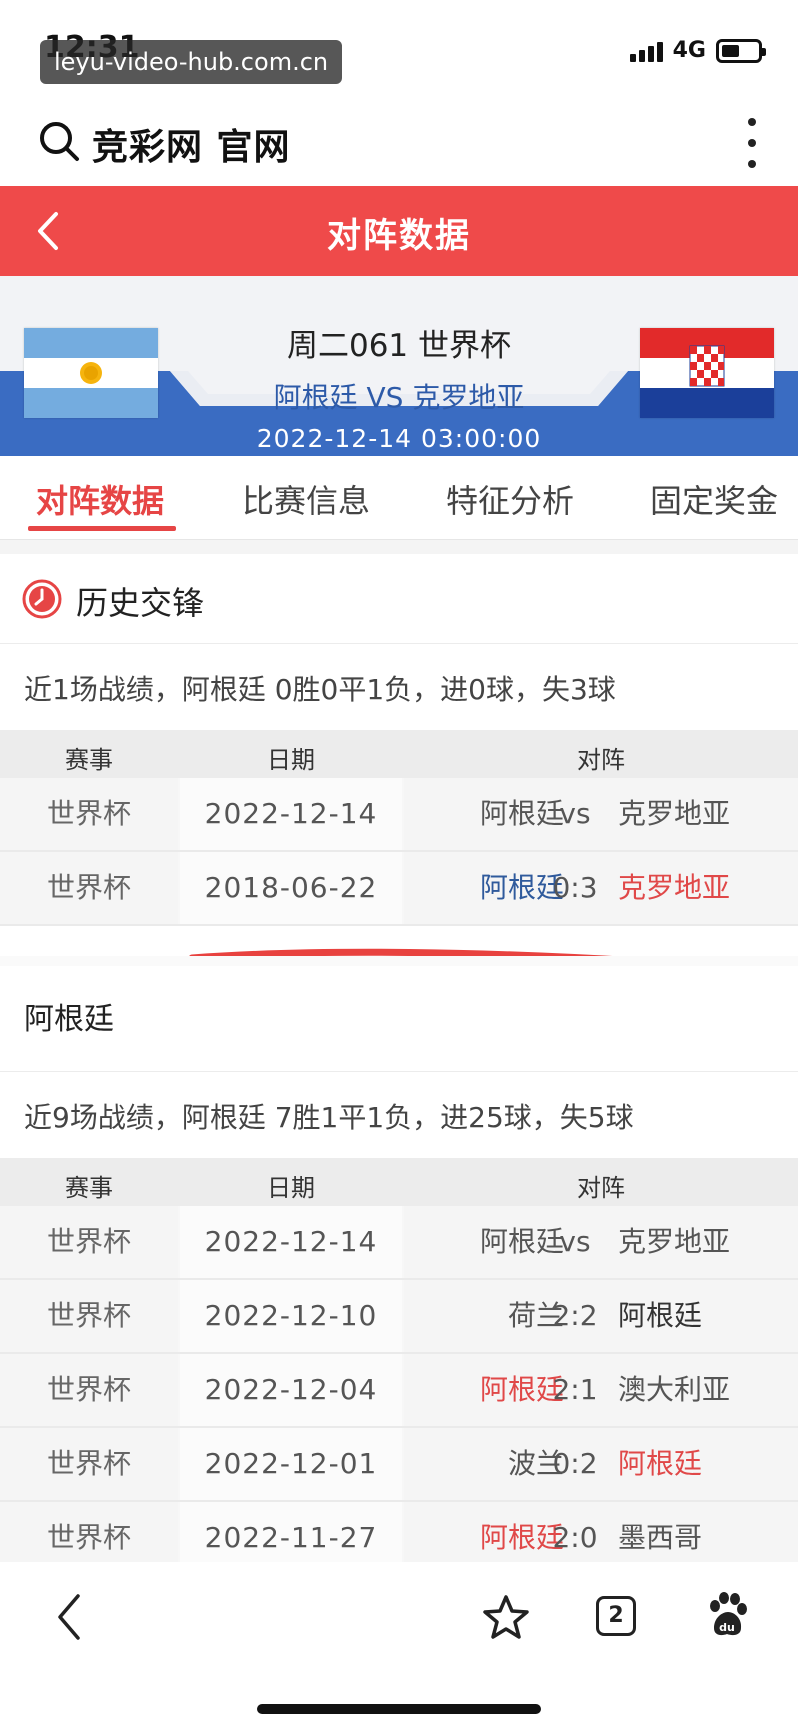  I want to click on table-row: 世界杯 2018-06-22 阿根廷 0:3 克罗地亚, so click(399, 889).